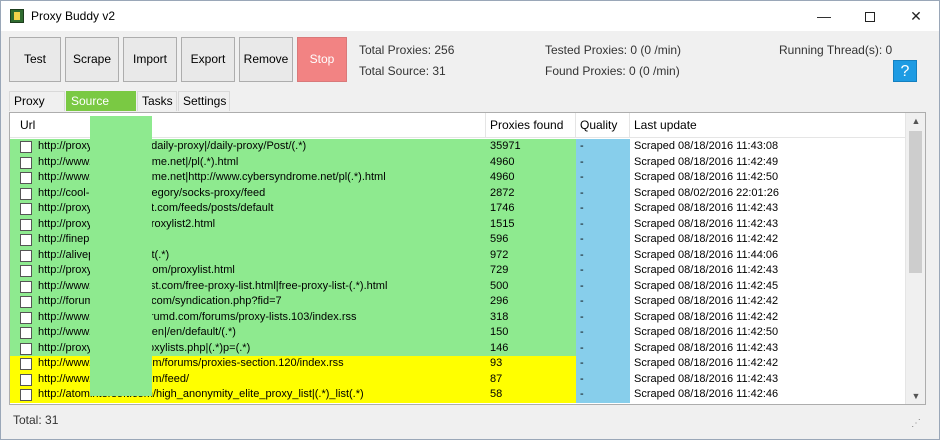 This screenshot has width=940, height=440. I want to click on running-threads: Running Thread(s): 0, so click(836, 50).